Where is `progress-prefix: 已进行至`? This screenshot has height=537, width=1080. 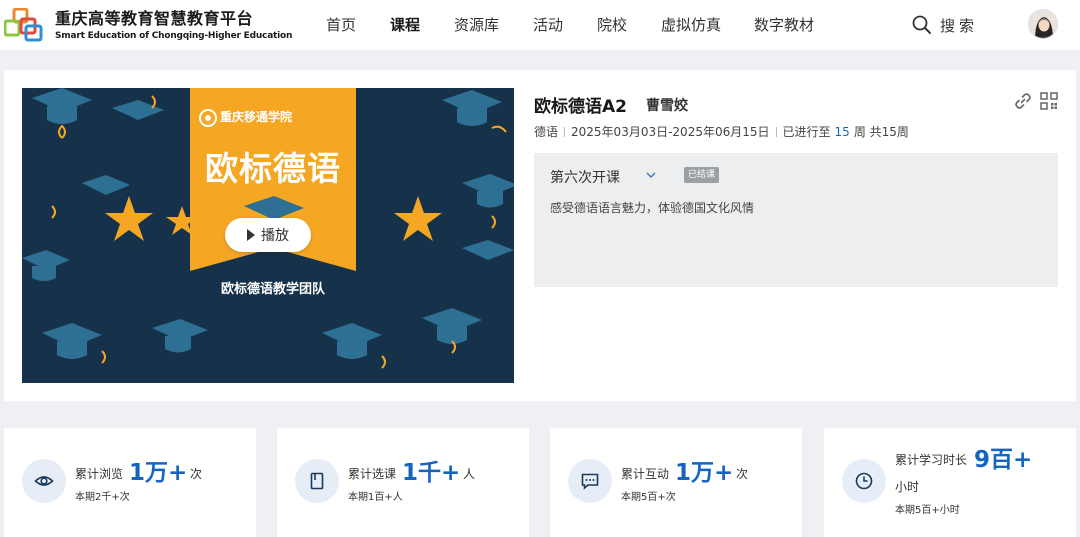 progress-prefix: 已进行至 is located at coordinates (806, 132).